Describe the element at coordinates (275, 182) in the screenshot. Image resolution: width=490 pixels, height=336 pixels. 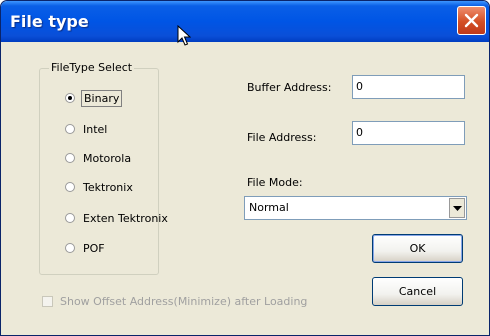
I see `file-mode-label: File Mode:` at that location.